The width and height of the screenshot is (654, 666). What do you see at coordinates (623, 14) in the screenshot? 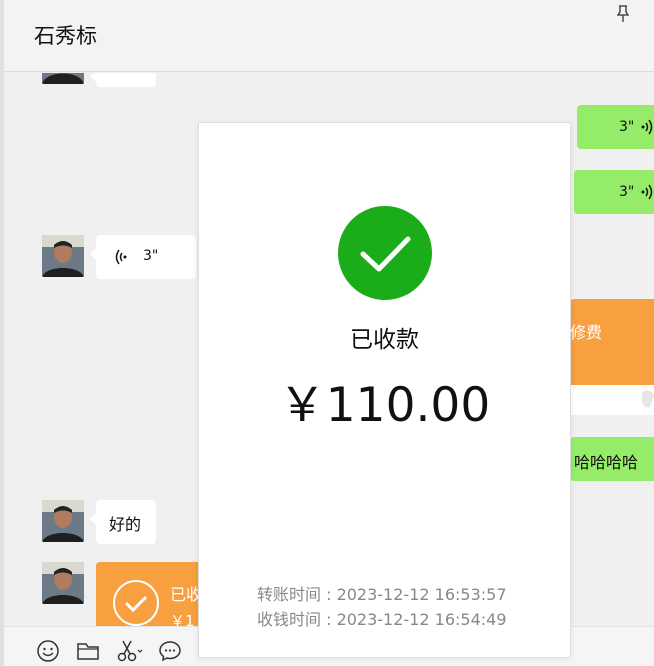
I see `pin-icon` at bounding box center [623, 14].